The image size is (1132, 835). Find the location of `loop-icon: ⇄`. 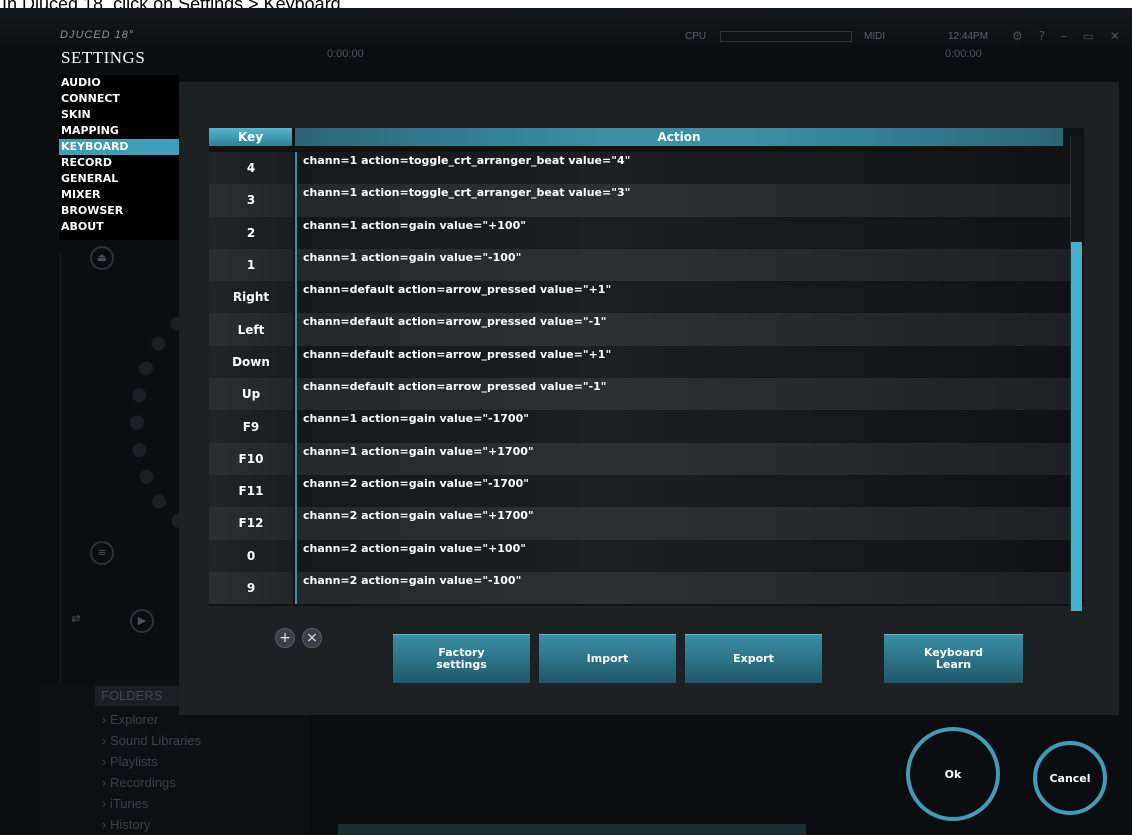

loop-icon: ⇄ is located at coordinates (76, 619).